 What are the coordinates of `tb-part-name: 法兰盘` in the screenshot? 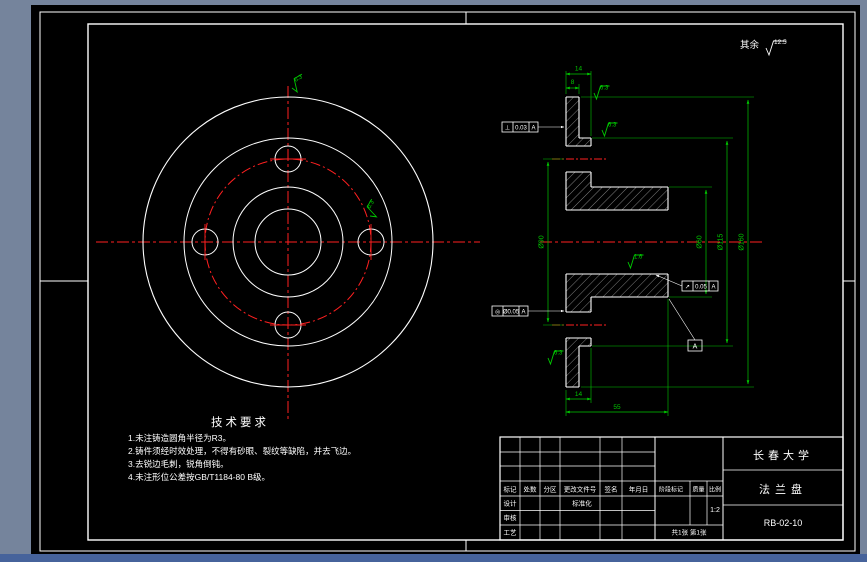 It's located at (783, 489).